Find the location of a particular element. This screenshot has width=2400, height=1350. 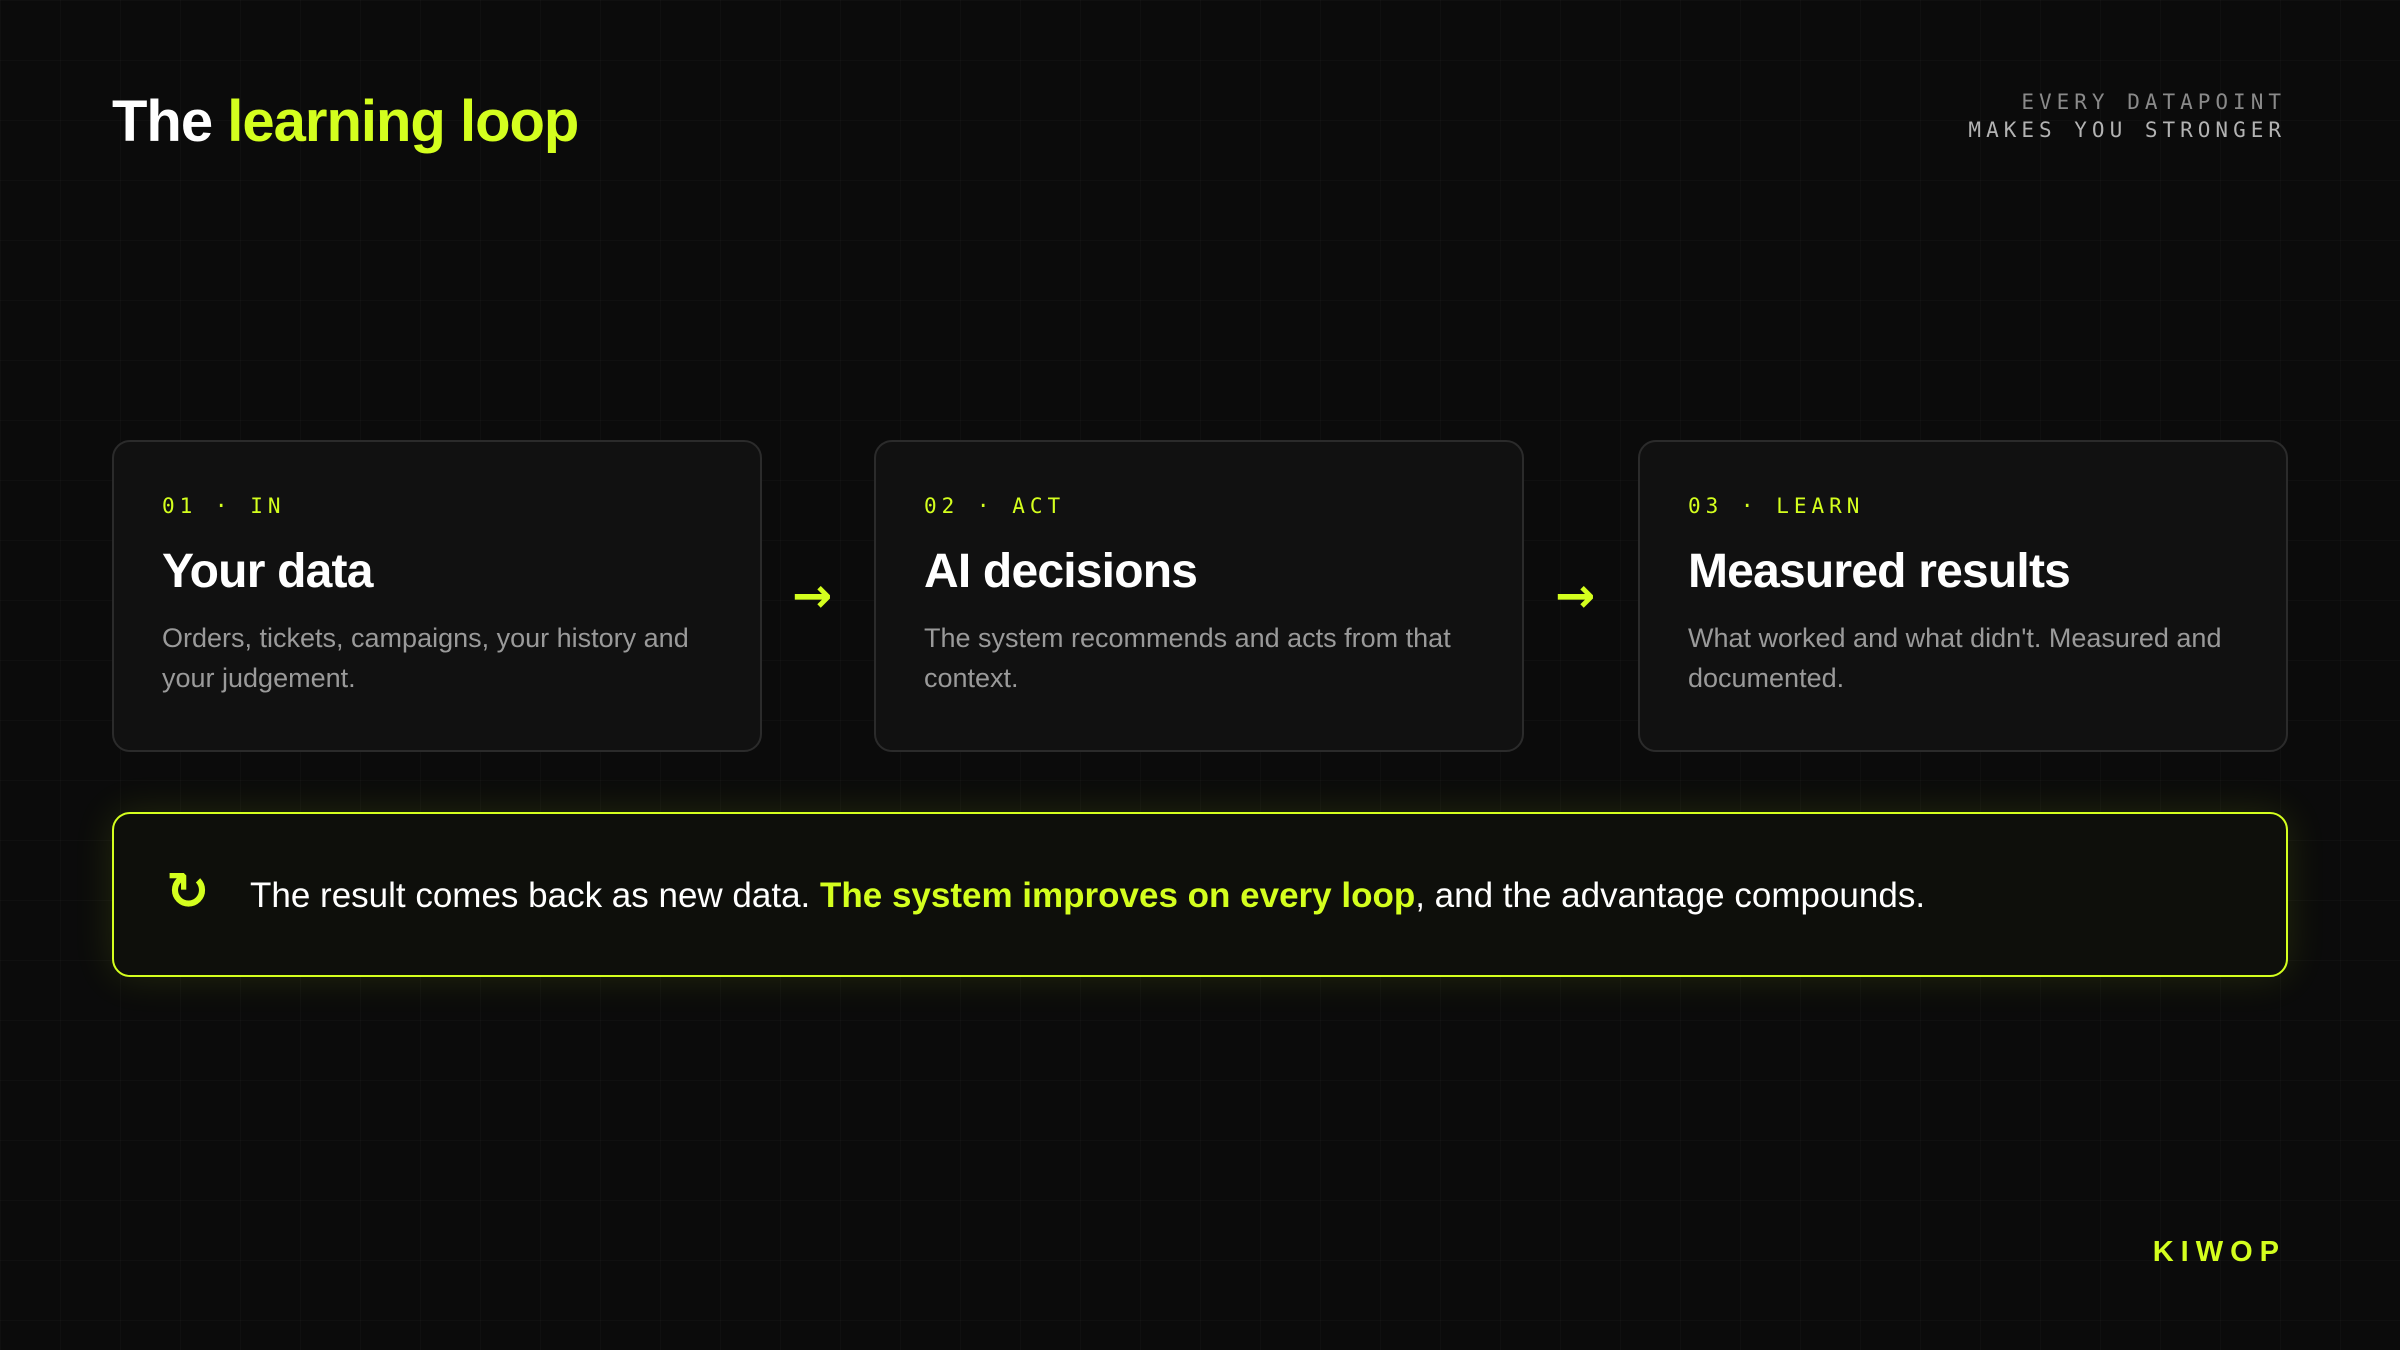

step-heading: Your data is located at coordinates (267, 571).